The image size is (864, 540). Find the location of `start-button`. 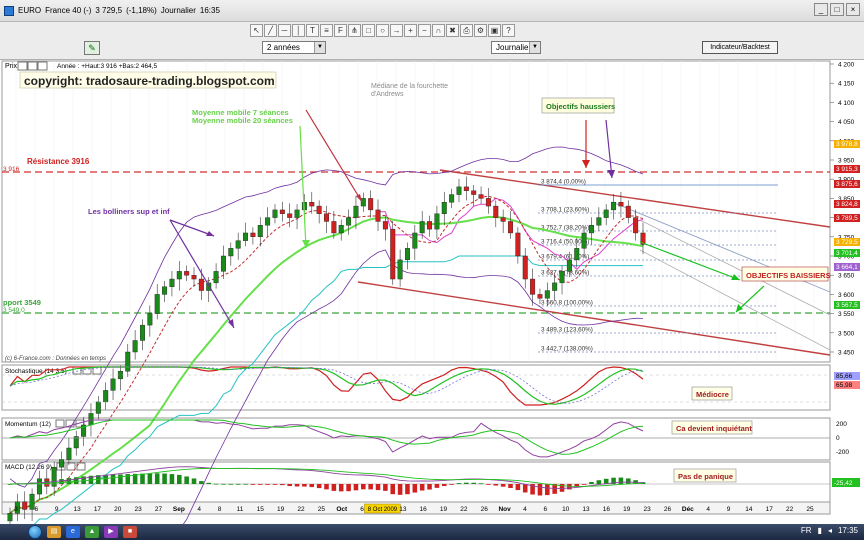

start-button is located at coordinates (35, 532).